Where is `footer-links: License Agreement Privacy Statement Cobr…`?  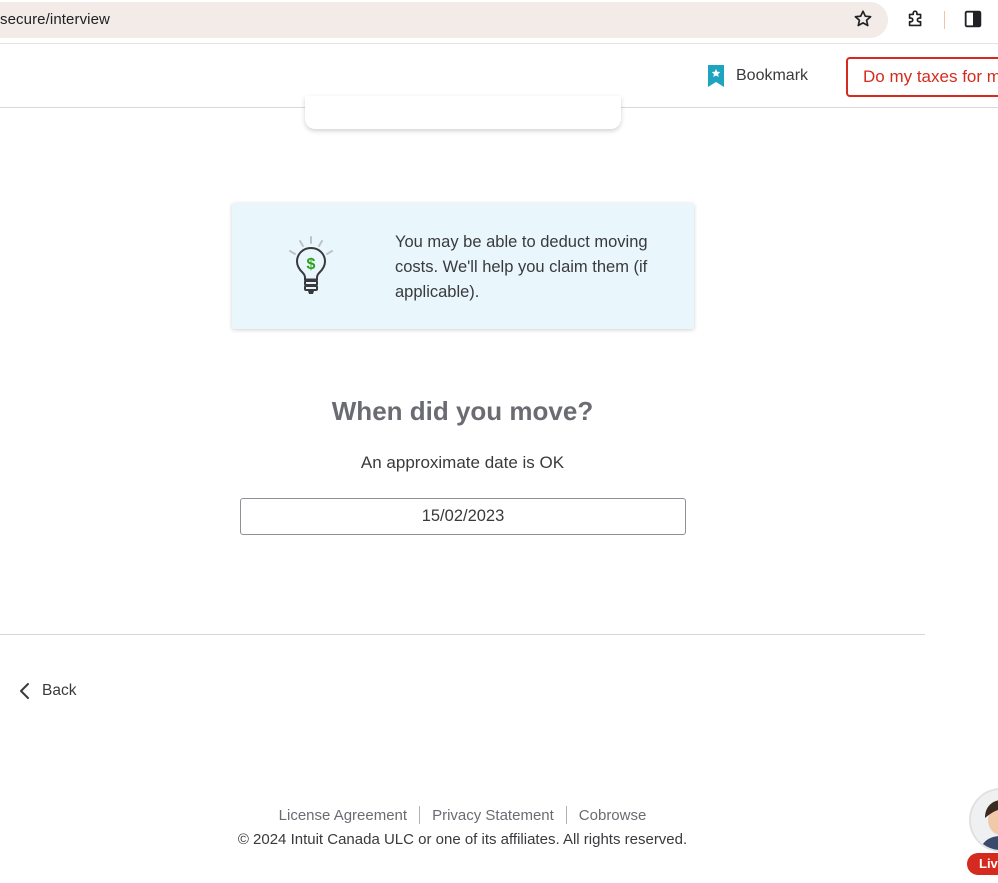 footer-links: License Agreement Privacy Statement Cobr… is located at coordinates (462, 815).